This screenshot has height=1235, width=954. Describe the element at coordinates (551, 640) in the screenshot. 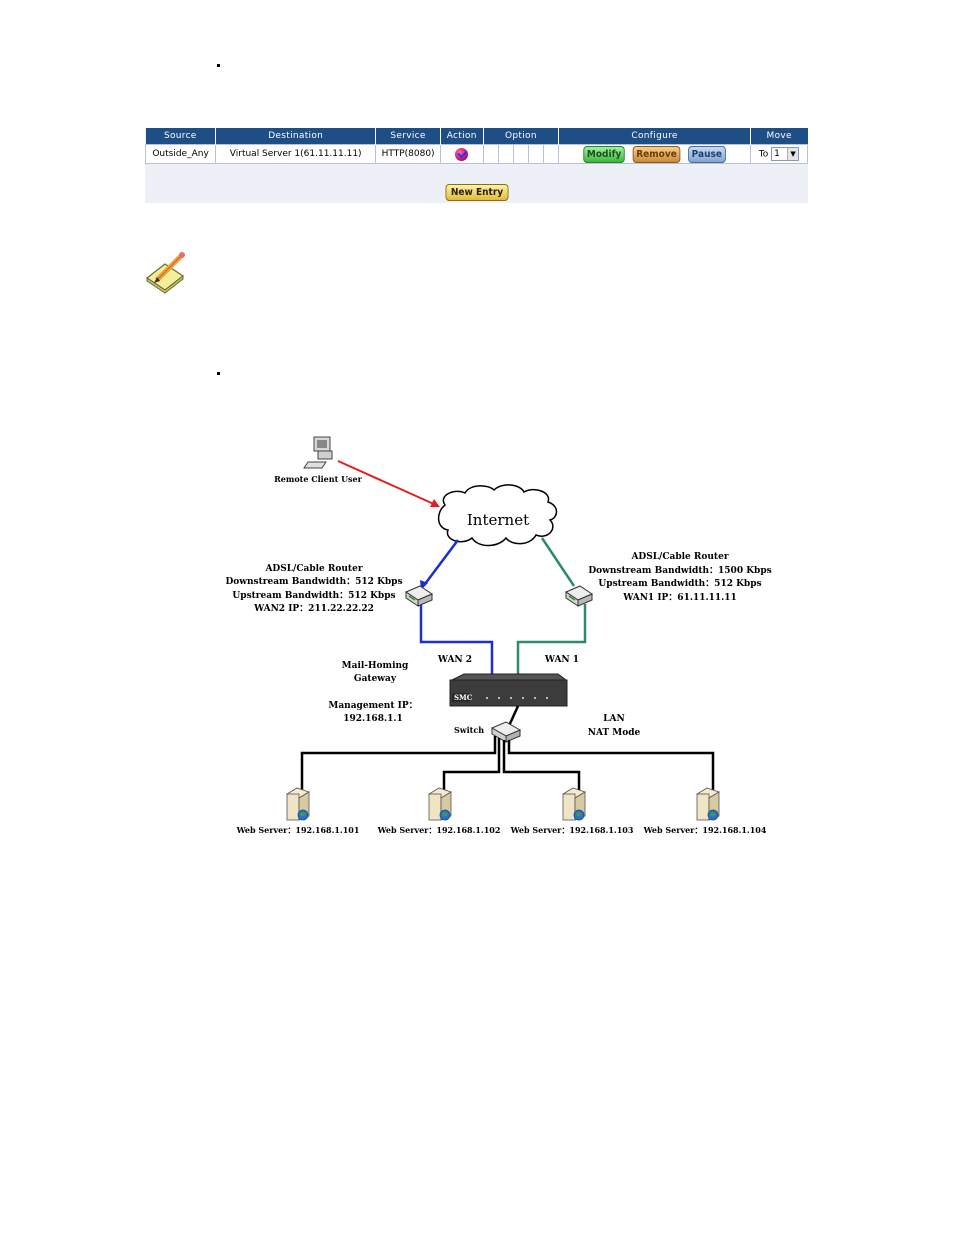

I see `wan1-gateway-link` at that location.